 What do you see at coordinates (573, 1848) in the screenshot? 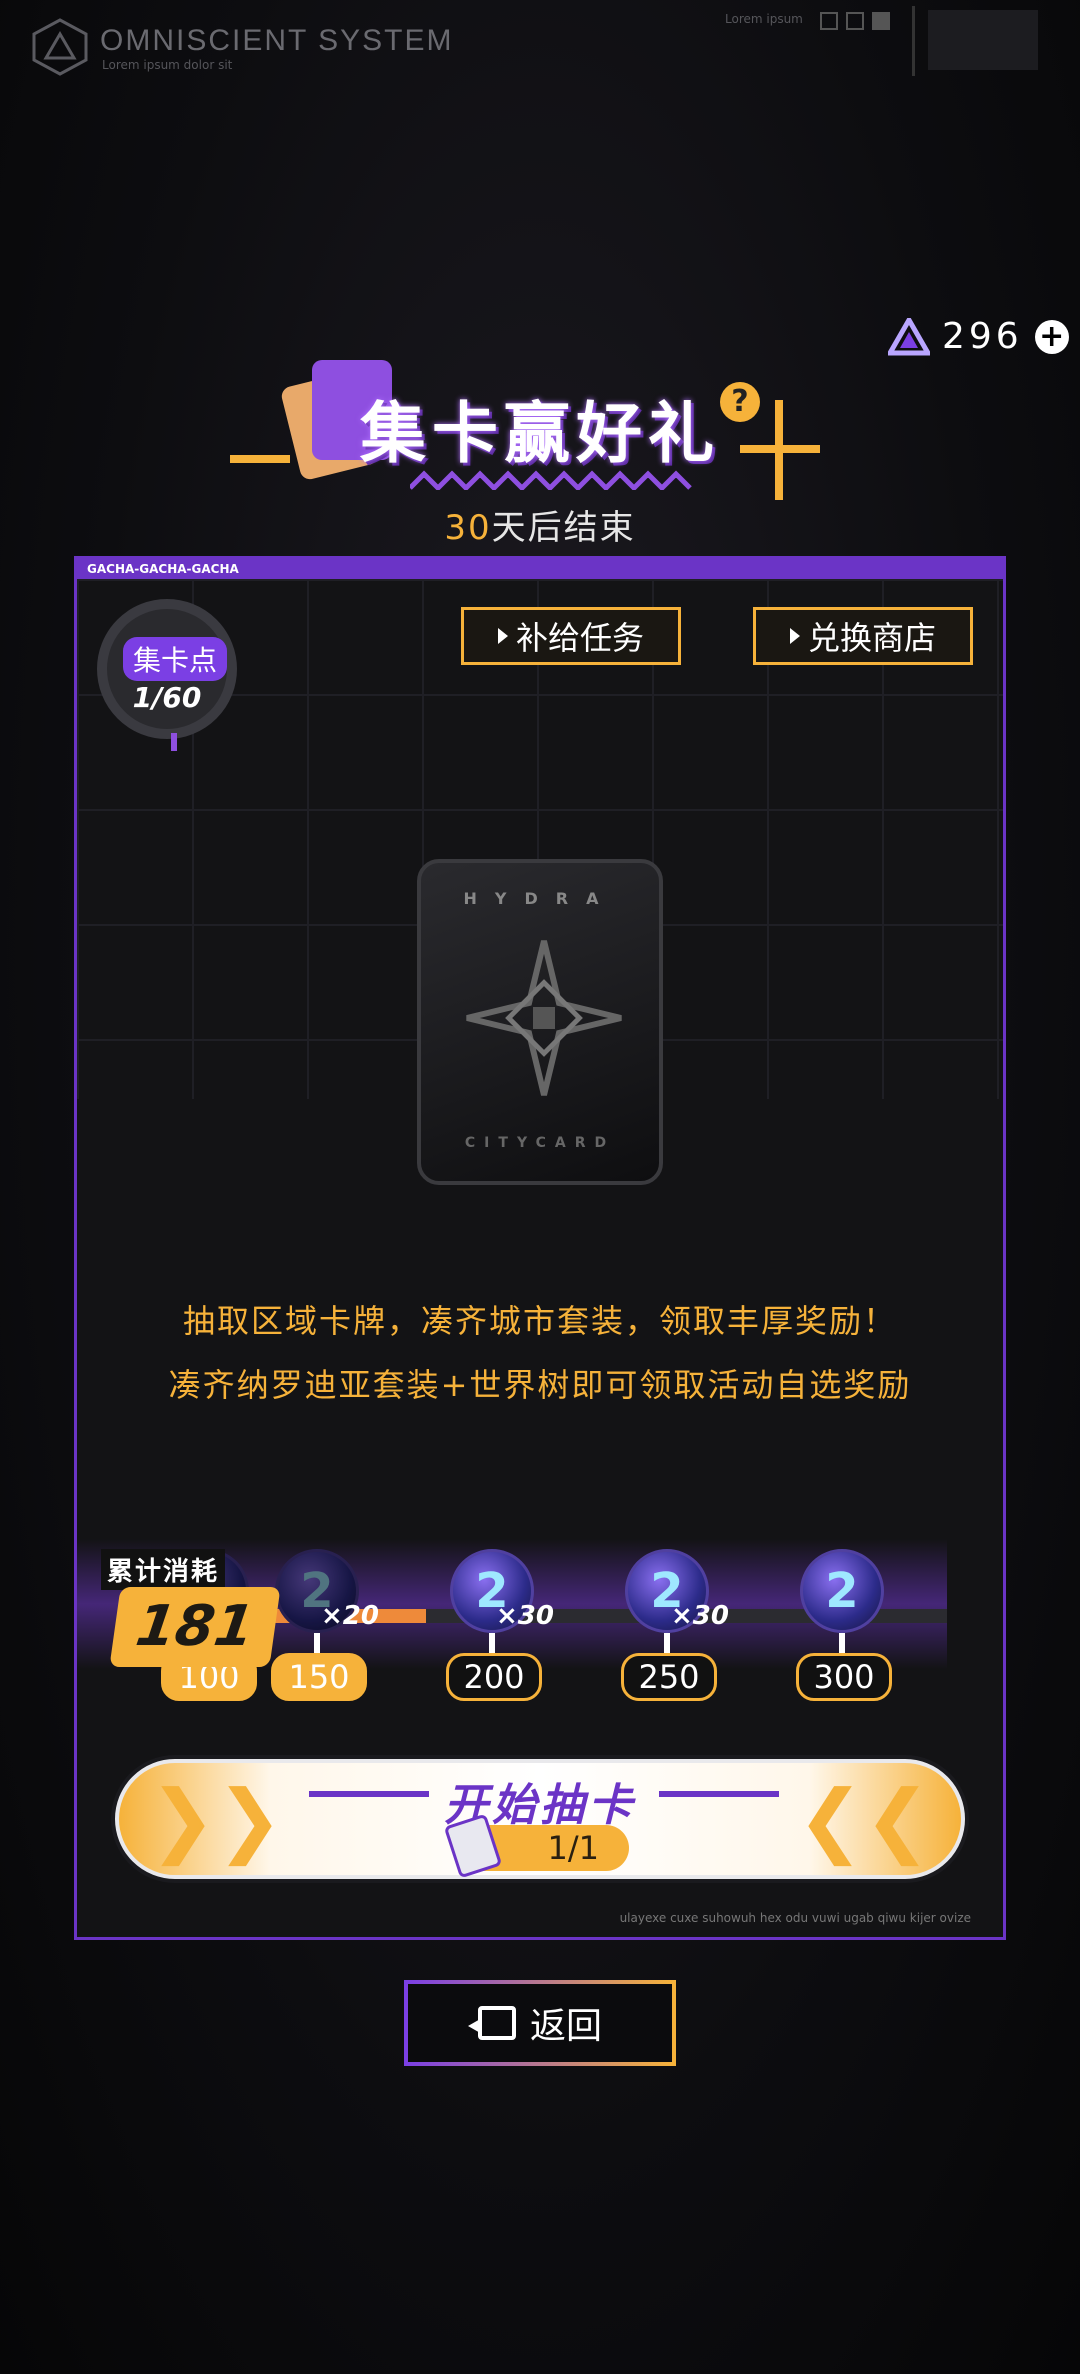
I see `draw-cost-value: 1/1` at bounding box center [573, 1848].